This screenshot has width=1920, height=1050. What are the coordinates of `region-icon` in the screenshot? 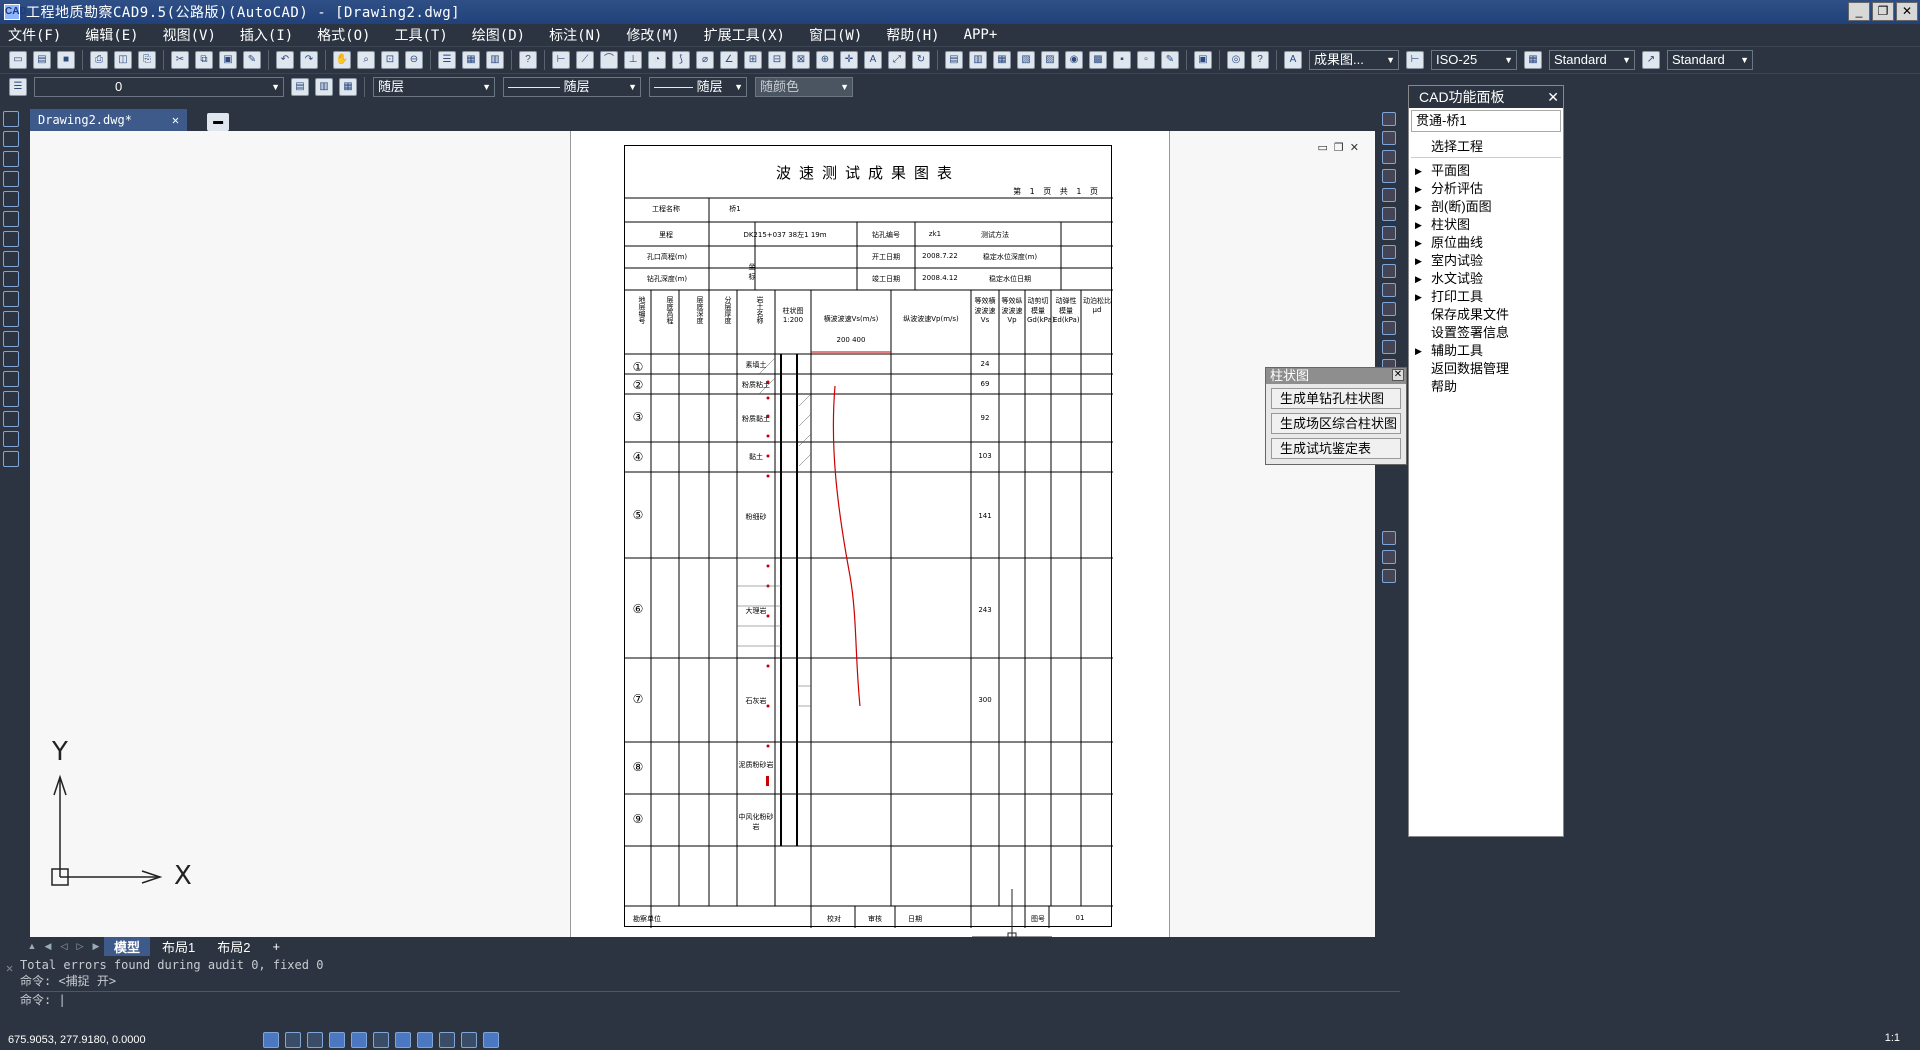 It's located at (11, 419).